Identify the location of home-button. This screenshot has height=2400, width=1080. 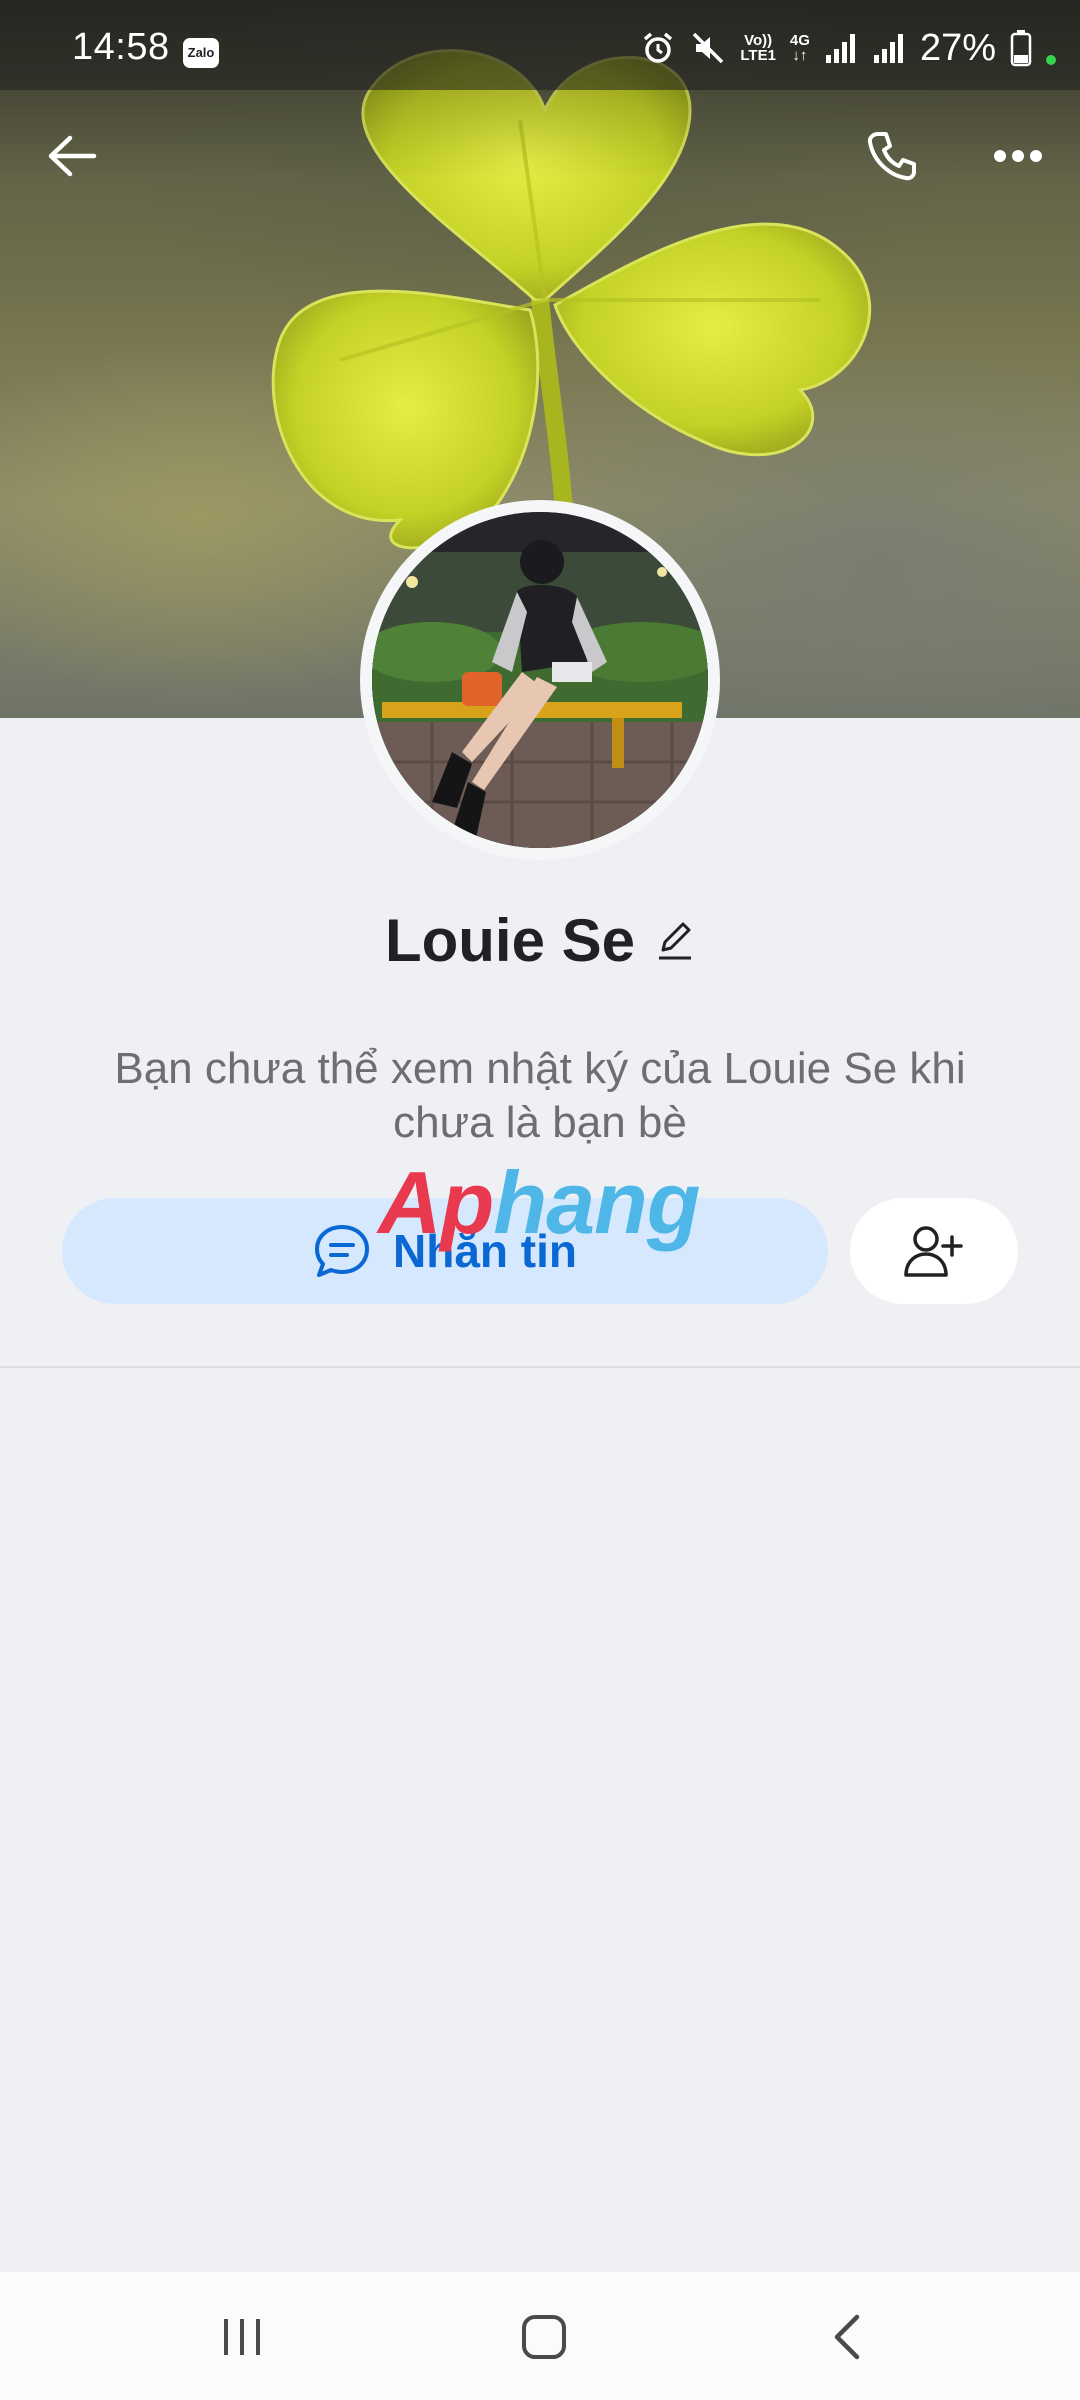
(544, 2337).